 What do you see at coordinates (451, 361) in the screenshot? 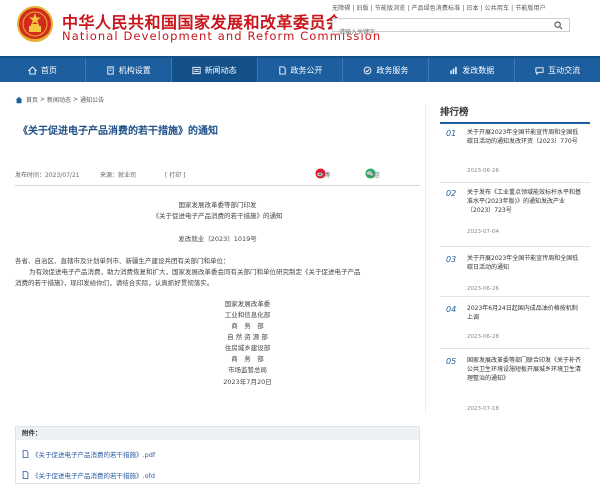
I see `ranking-number: 05` at bounding box center [451, 361].